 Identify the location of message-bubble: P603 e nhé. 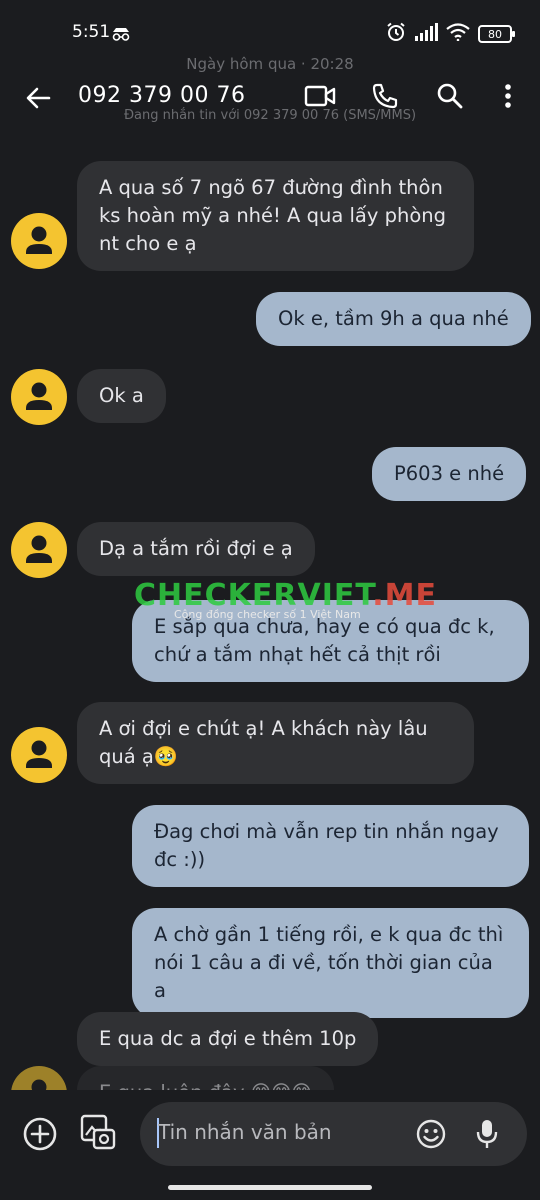
(449, 474).